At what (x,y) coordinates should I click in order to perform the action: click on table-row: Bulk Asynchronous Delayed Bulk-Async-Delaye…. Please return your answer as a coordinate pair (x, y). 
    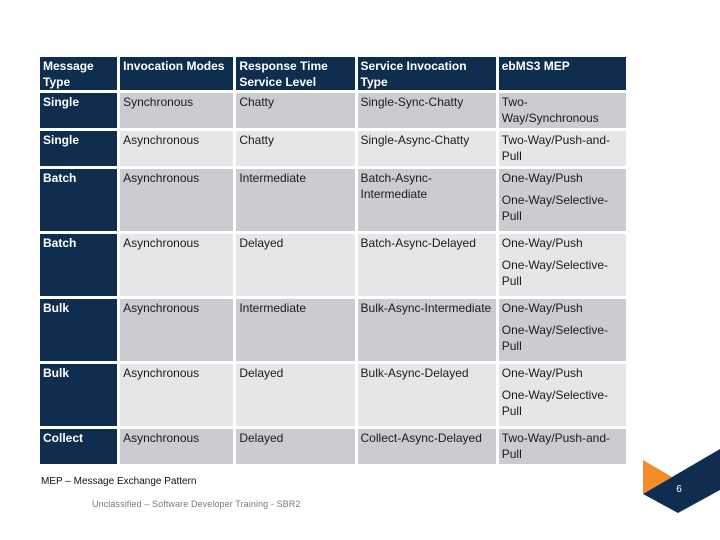
    Looking at the image, I should click on (333, 395).